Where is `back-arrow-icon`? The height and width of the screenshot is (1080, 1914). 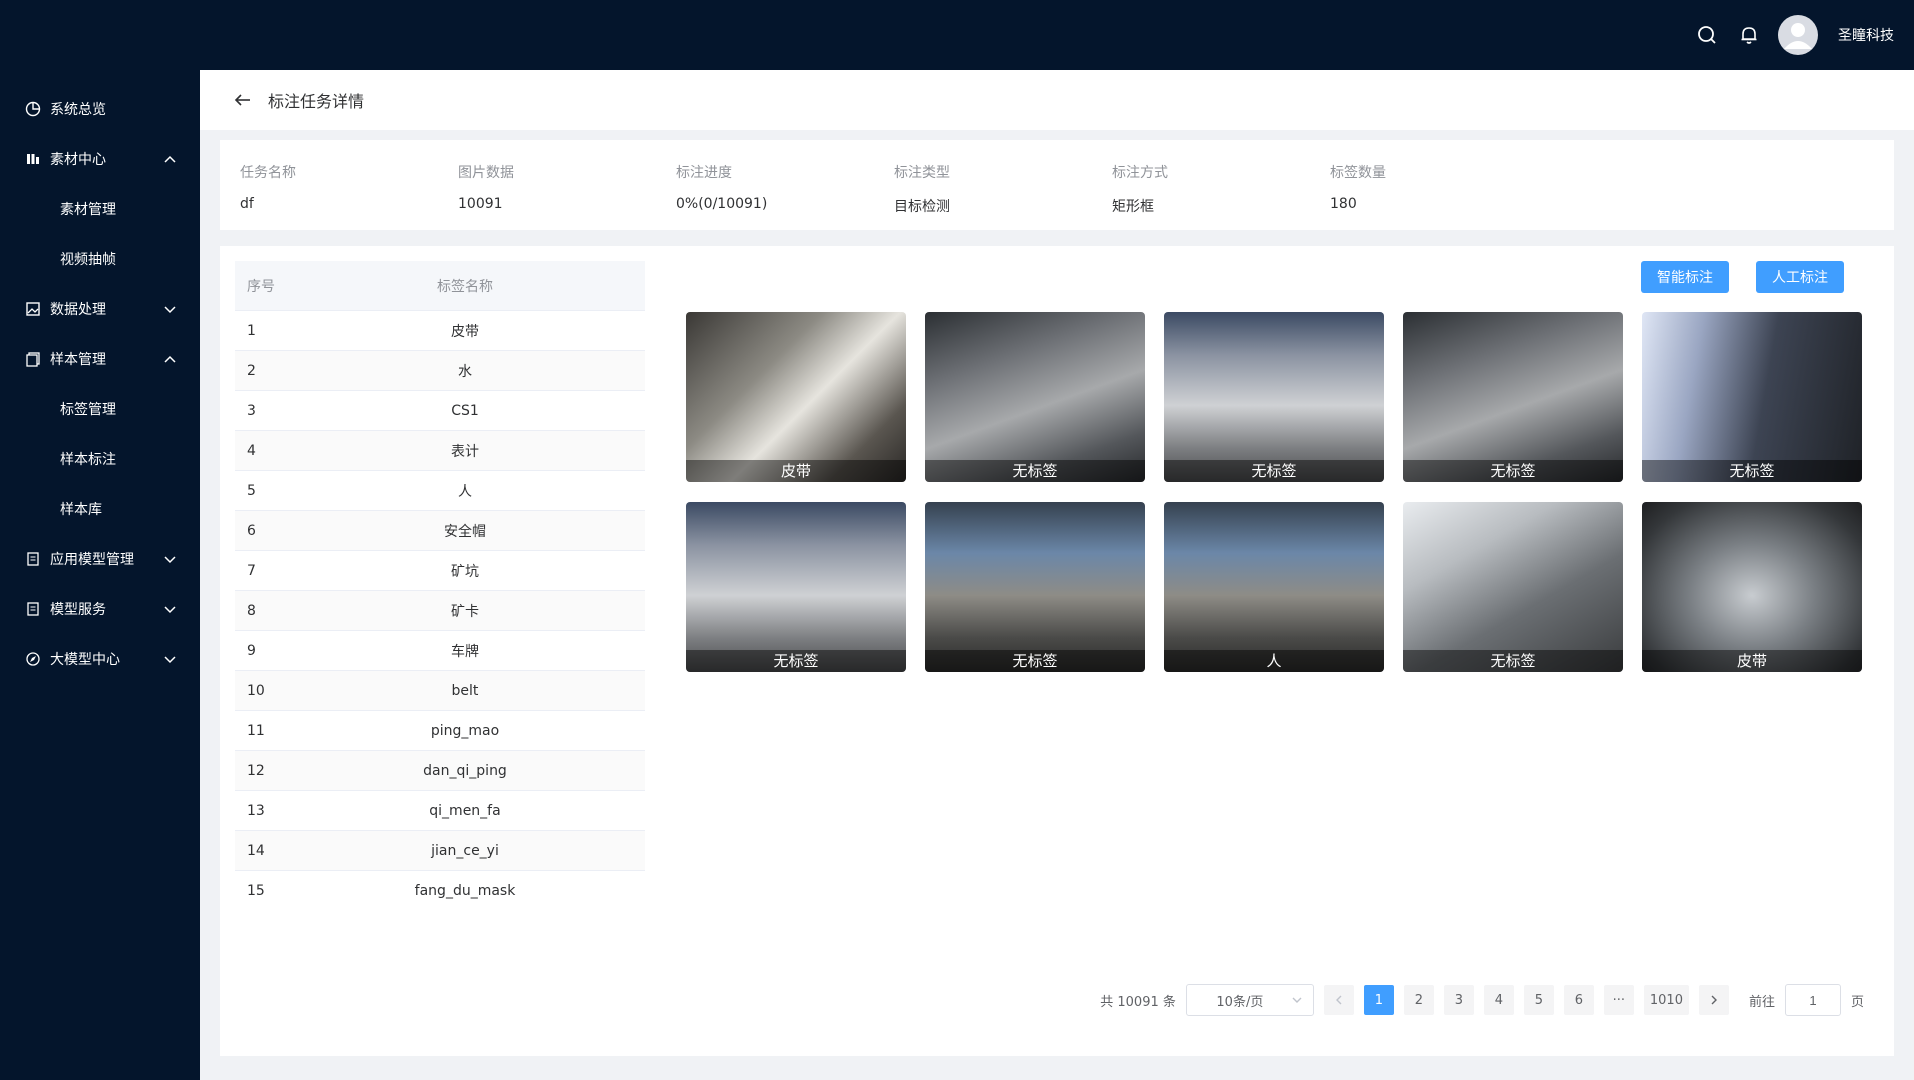 back-arrow-icon is located at coordinates (245, 100).